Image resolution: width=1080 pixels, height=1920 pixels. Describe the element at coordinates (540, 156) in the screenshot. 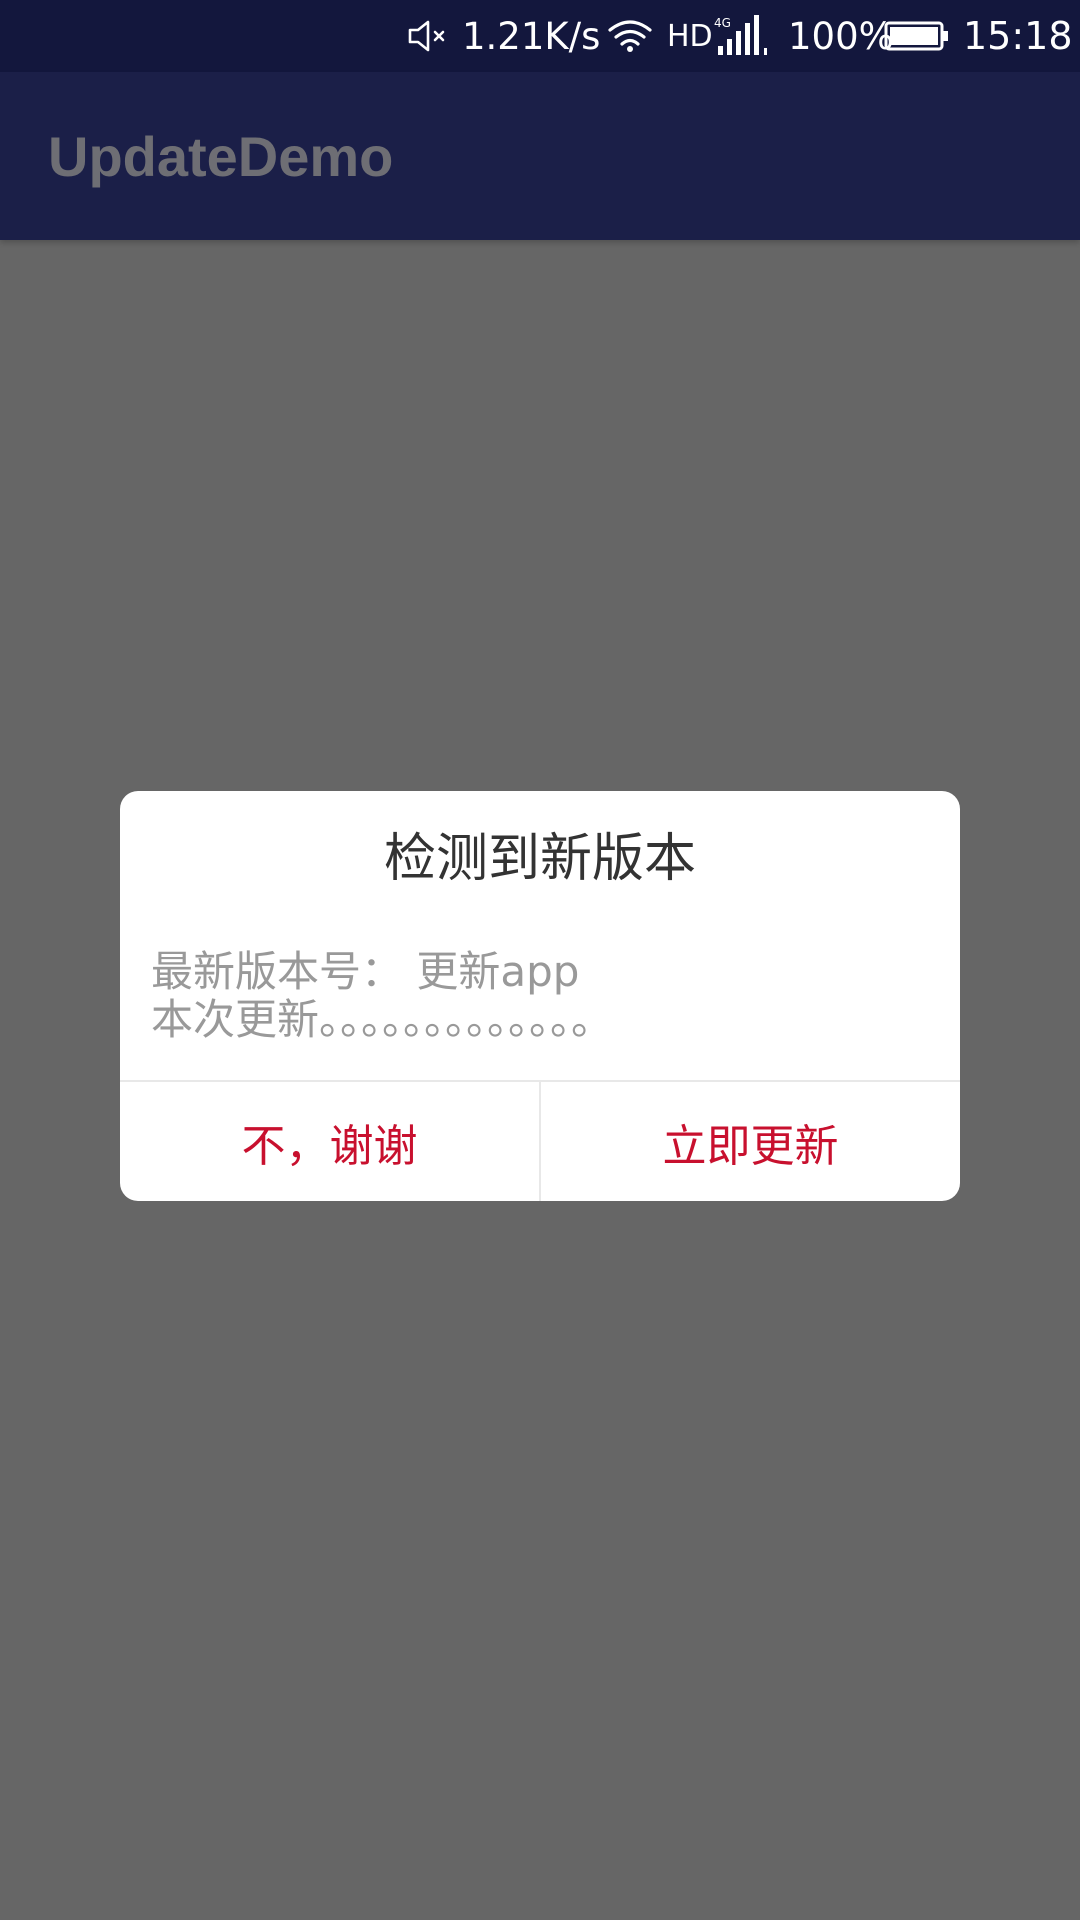

I see `app-toolbar: UpdateDemo` at that location.